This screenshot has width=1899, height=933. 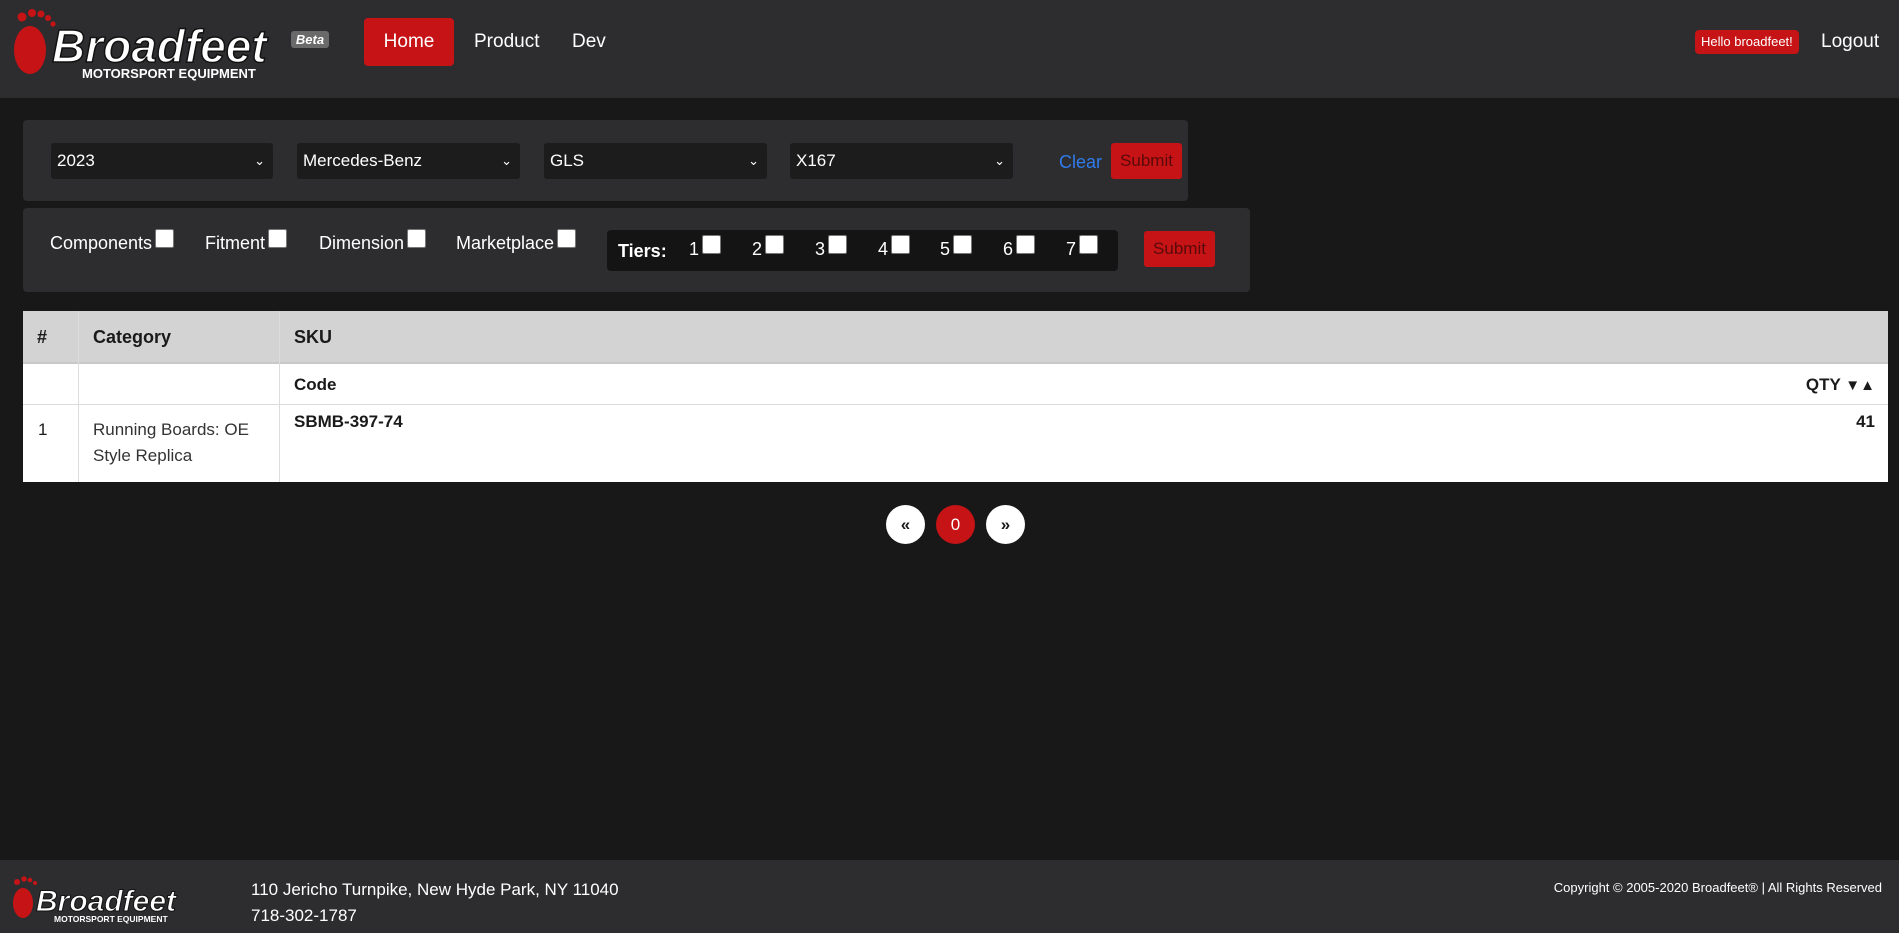 I want to click on beta-badge: Beta, so click(x=310, y=39).